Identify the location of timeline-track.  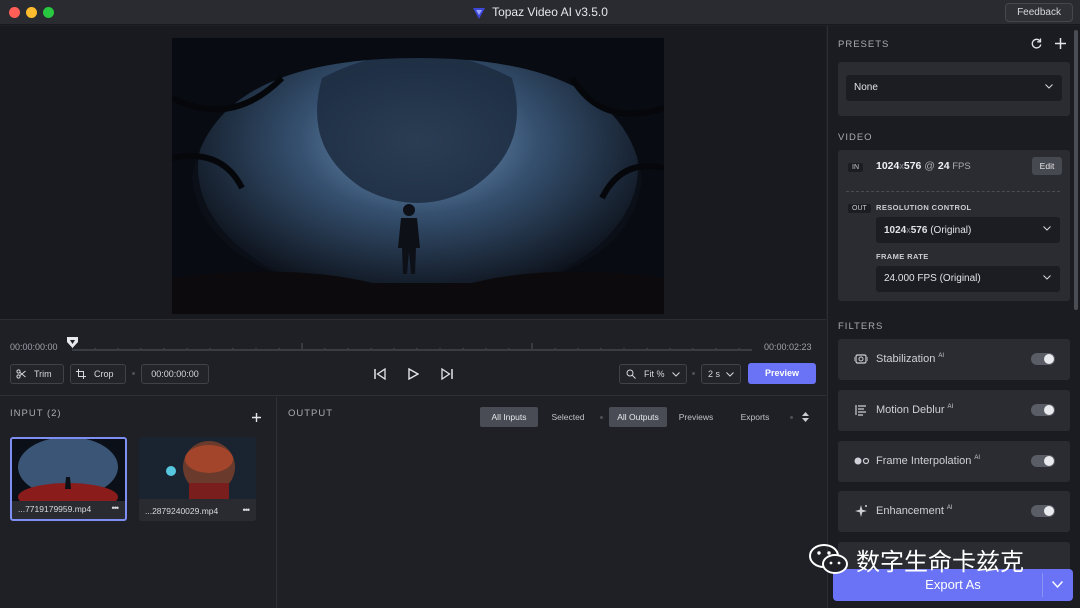
(412, 350).